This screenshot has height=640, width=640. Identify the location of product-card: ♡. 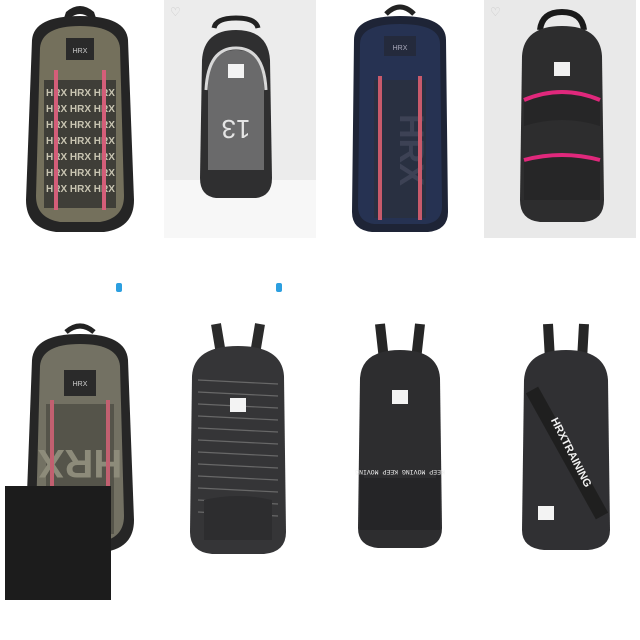
(560, 160).